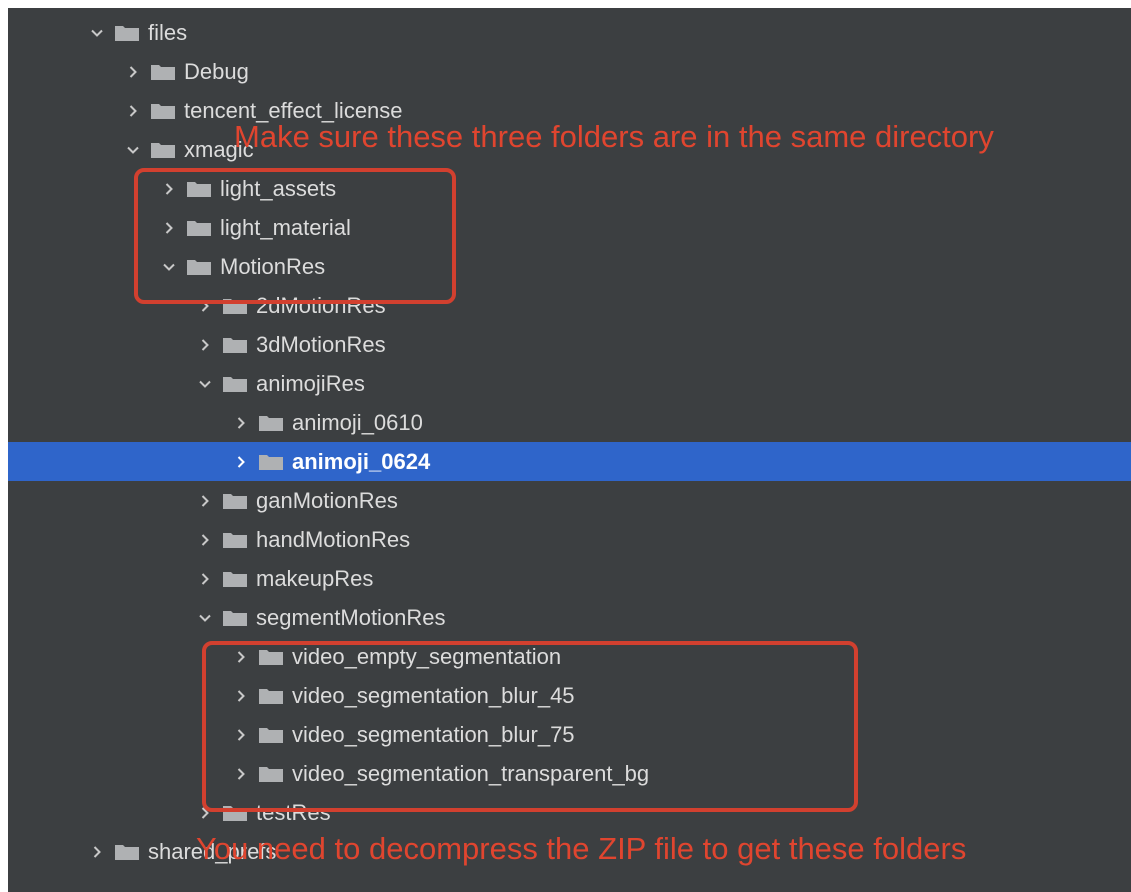 The width and height of the screenshot is (1131, 892). What do you see at coordinates (569, 71) in the screenshot?
I see `tree-item-debug: Debug` at bounding box center [569, 71].